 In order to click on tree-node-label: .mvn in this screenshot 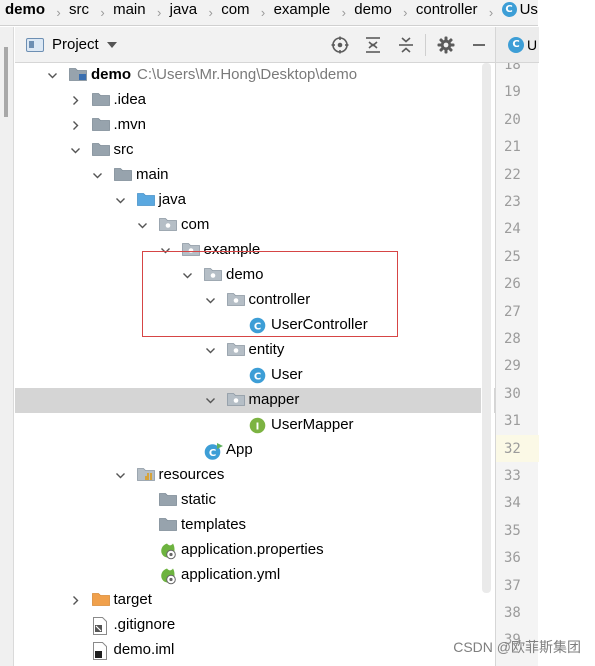, I will do `click(130, 124)`.